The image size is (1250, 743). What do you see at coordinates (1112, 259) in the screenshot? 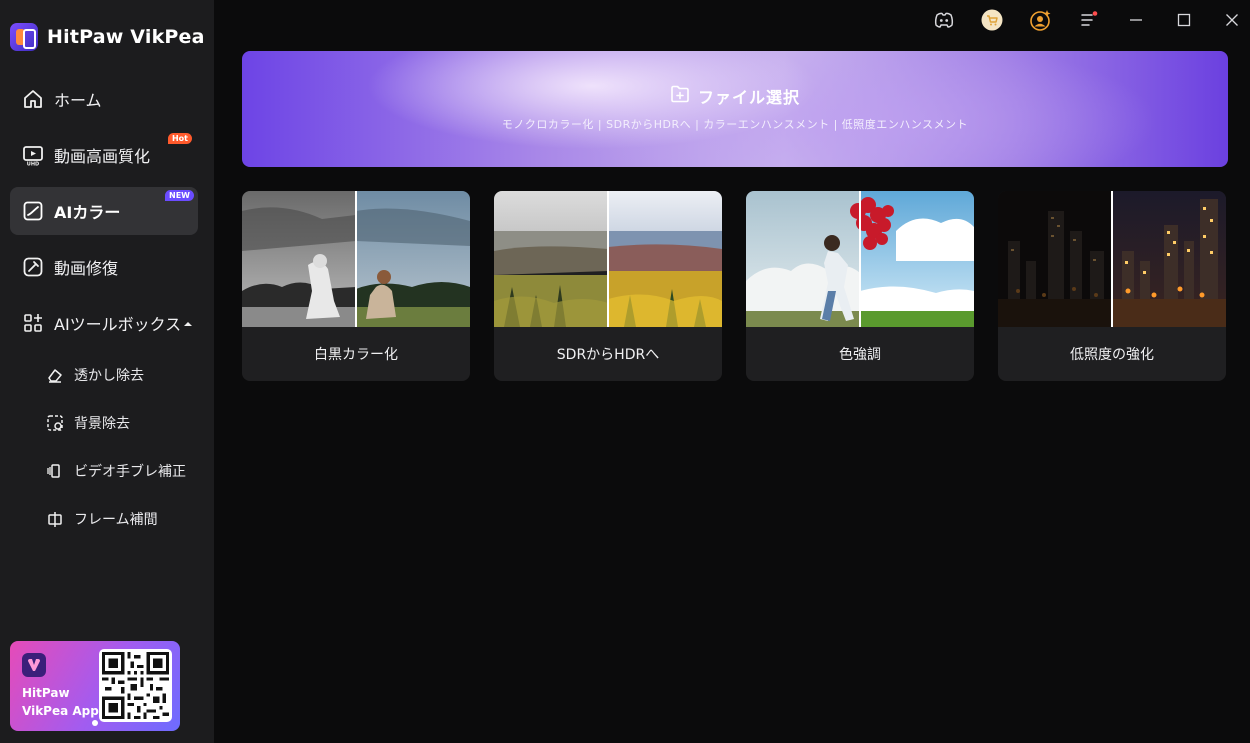
I see `low-light-preview-image` at bounding box center [1112, 259].